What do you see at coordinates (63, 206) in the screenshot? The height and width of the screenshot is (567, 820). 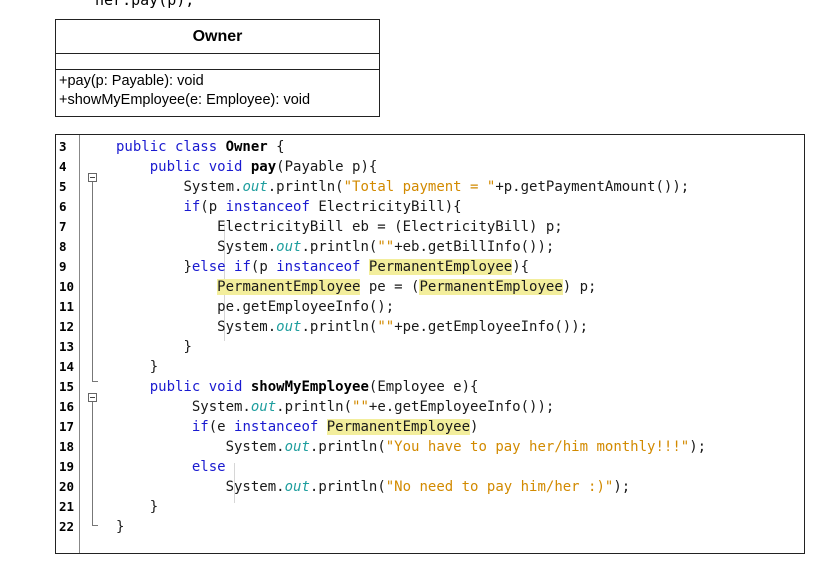 I see `line-number: 6` at bounding box center [63, 206].